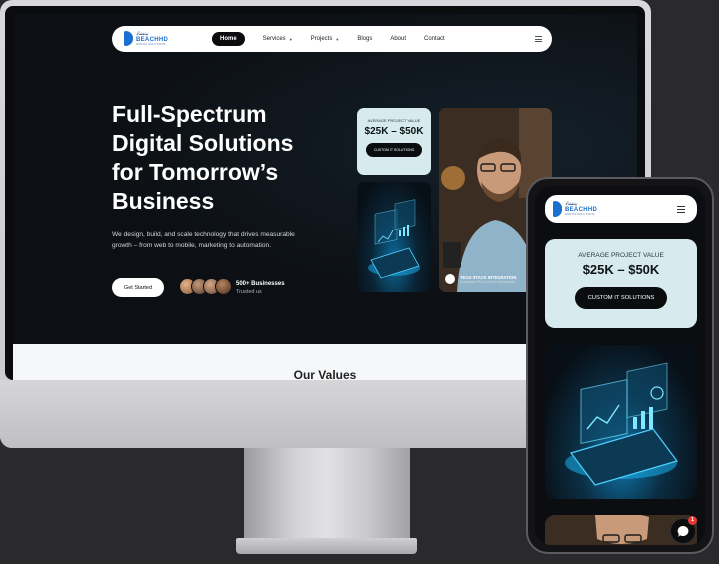  I want to click on imac-stand, so click(327, 495).